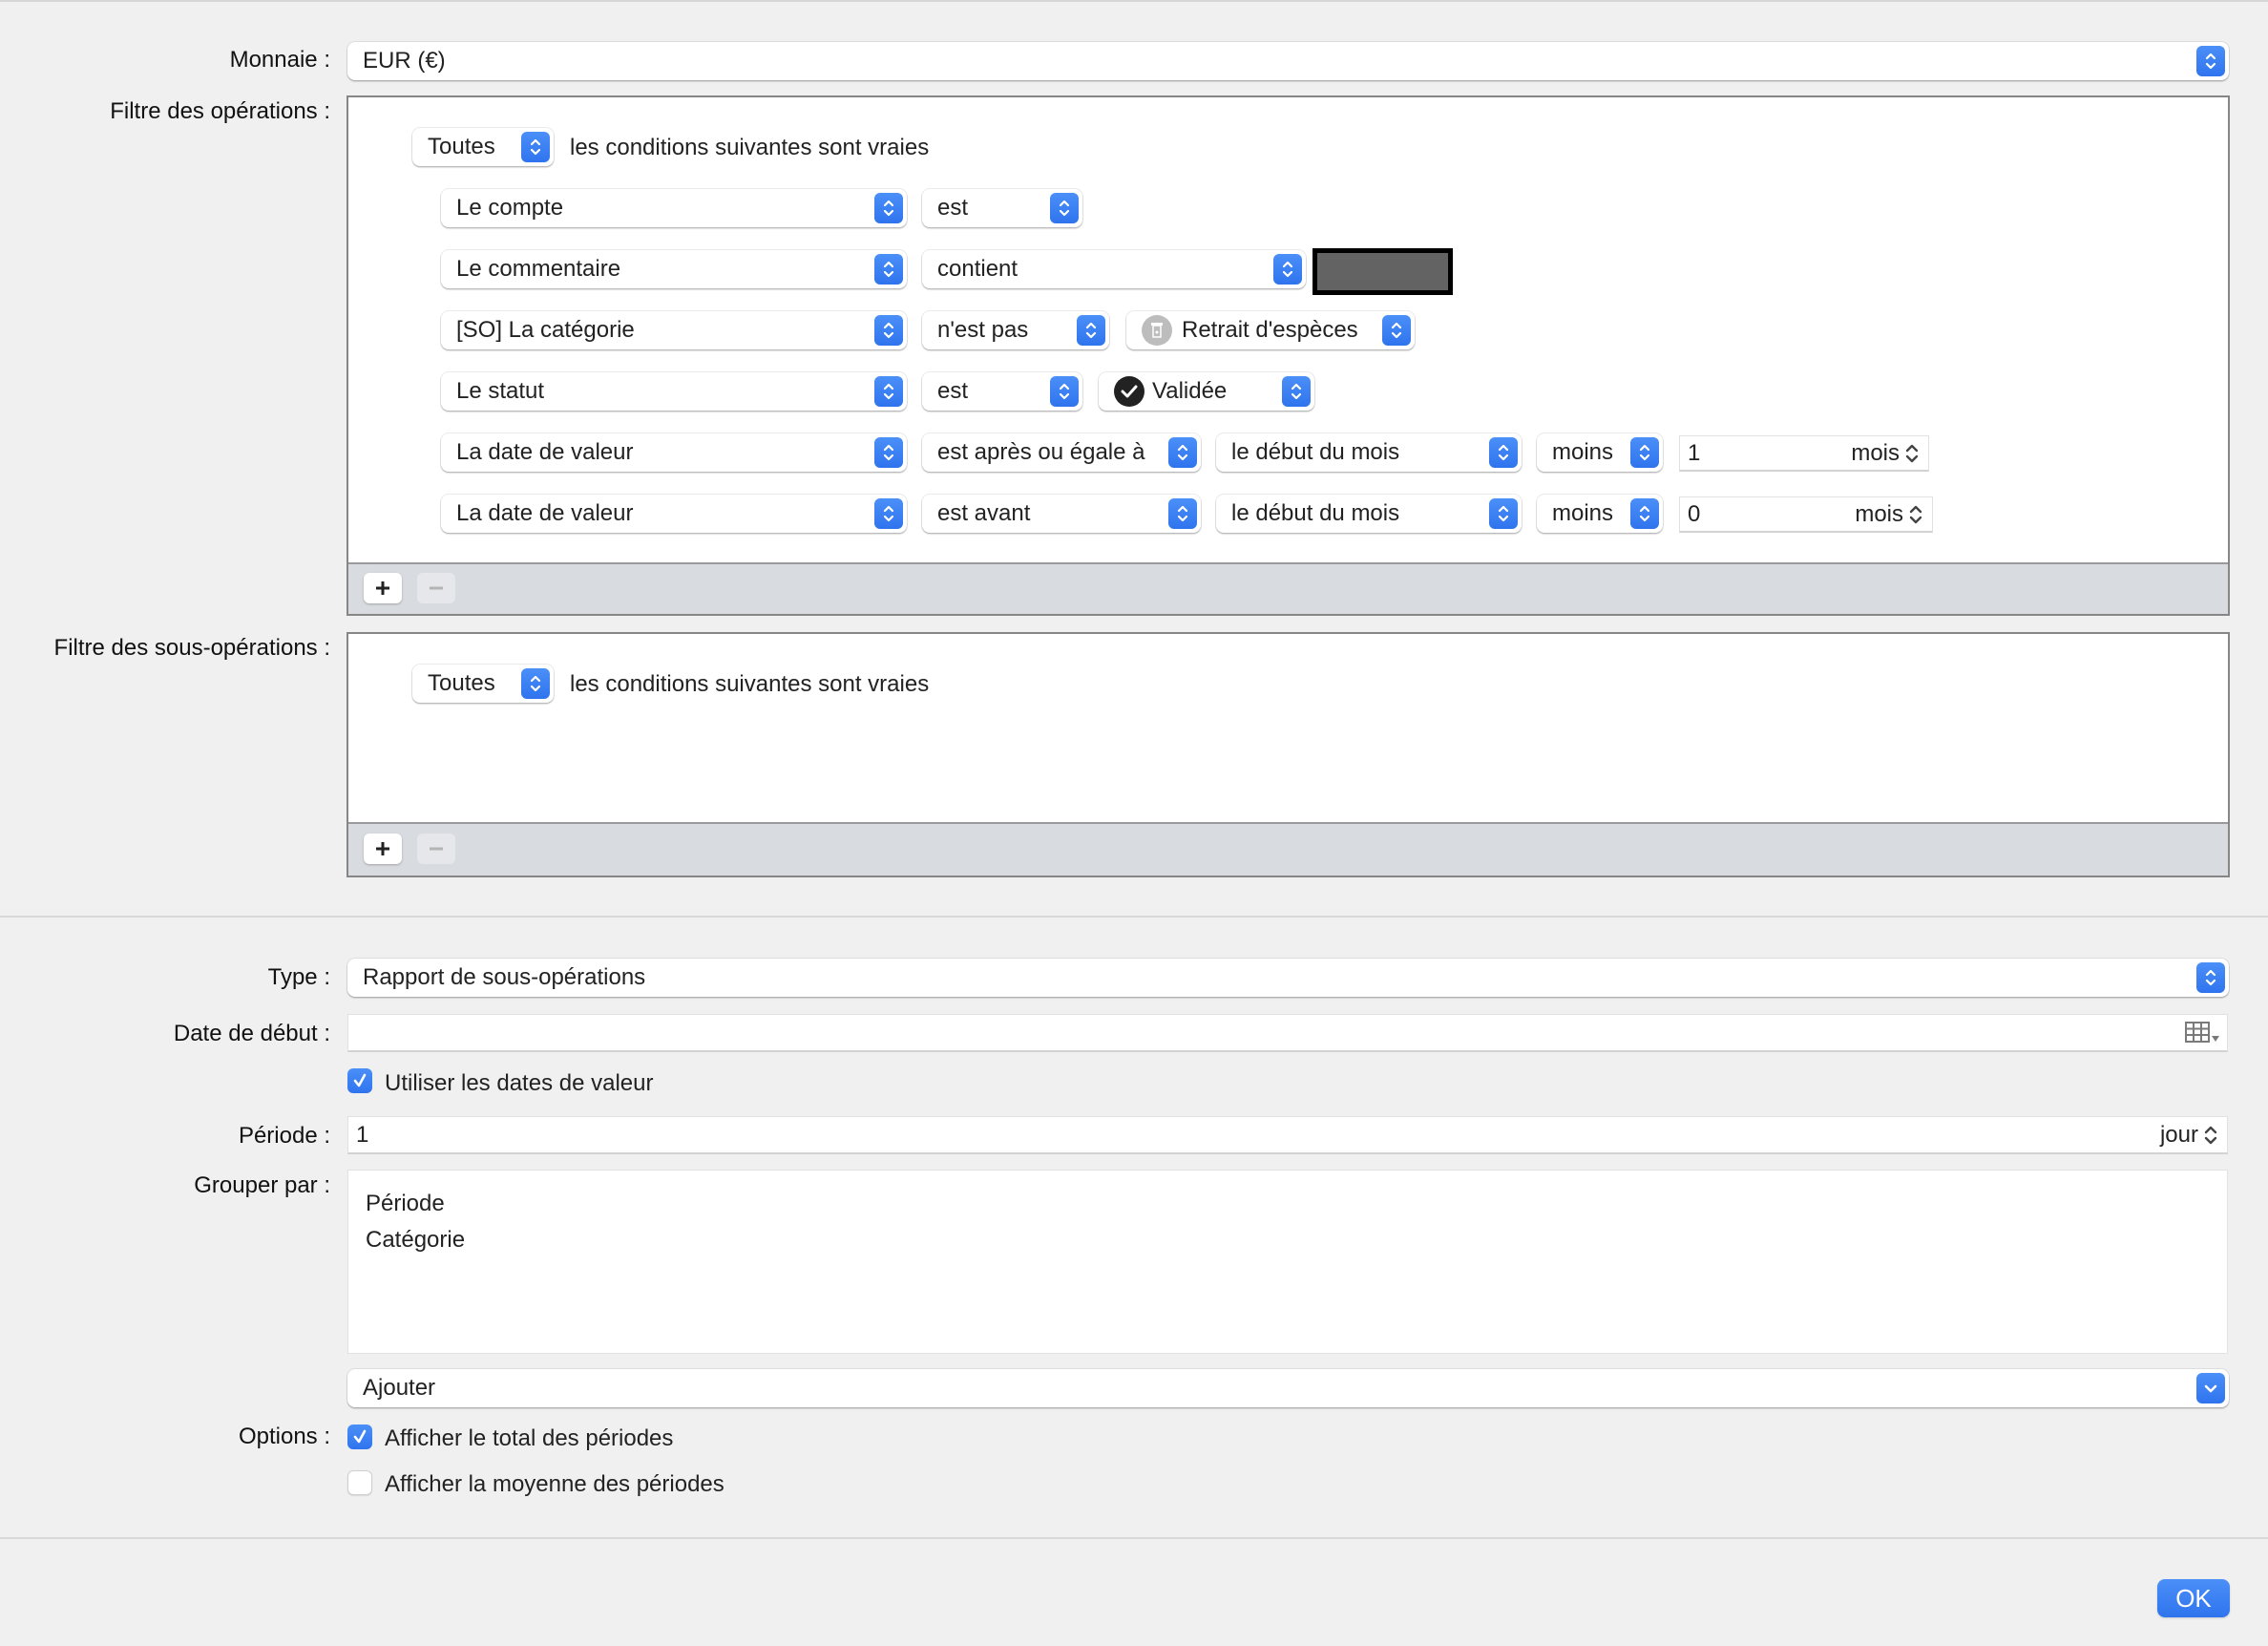 The height and width of the screenshot is (1646, 2268). What do you see at coordinates (1383, 272) in the screenshot?
I see `comment-value-field-redacted` at bounding box center [1383, 272].